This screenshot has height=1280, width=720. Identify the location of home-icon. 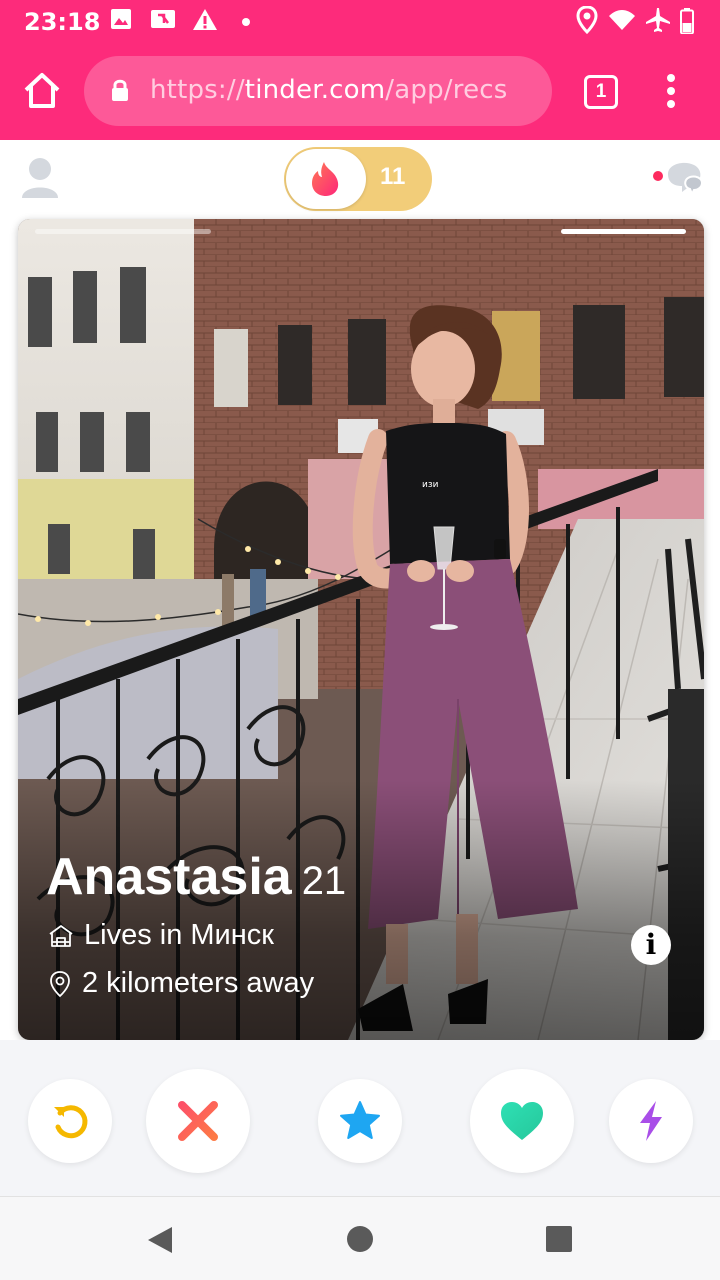
(42, 90).